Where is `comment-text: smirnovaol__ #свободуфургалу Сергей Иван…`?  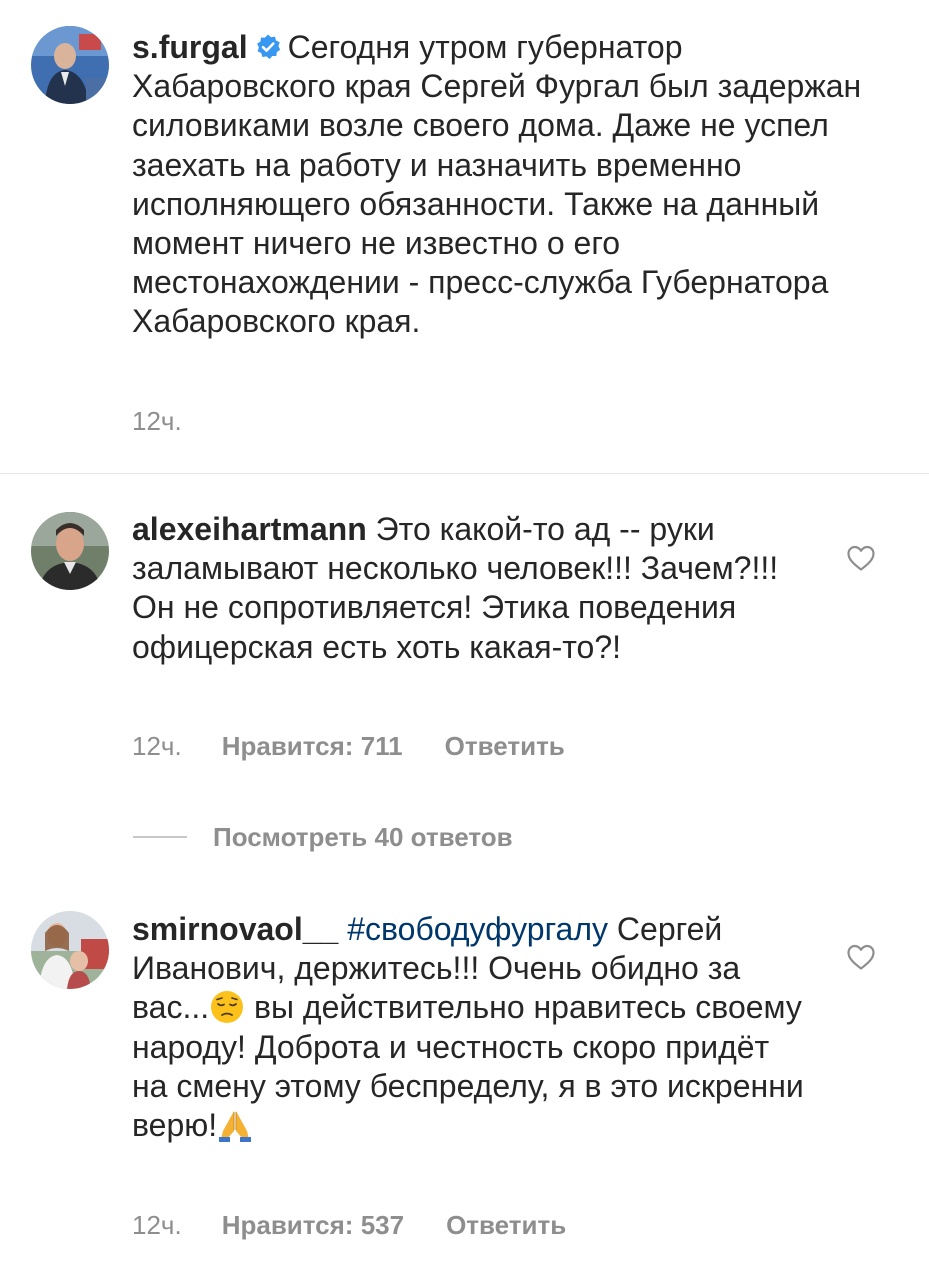
comment-text: smirnovaol__ #свободуфургалу Сергей Иван… is located at coordinates (472, 1027).